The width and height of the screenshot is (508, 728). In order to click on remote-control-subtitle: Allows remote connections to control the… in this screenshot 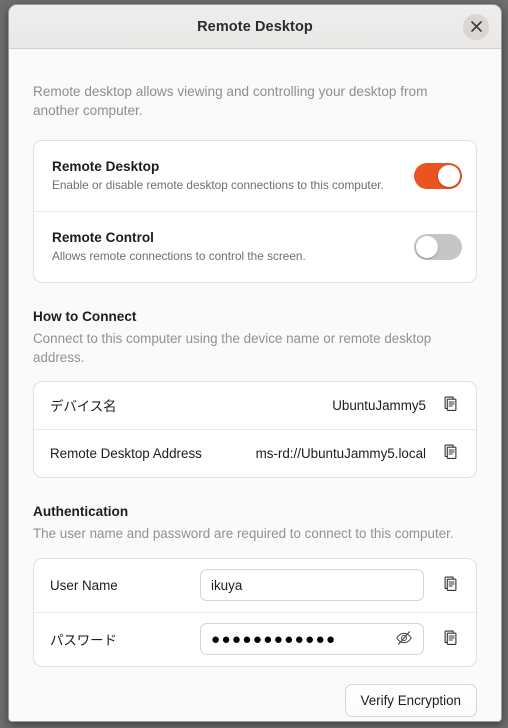, I will do `click(179, 255)`.